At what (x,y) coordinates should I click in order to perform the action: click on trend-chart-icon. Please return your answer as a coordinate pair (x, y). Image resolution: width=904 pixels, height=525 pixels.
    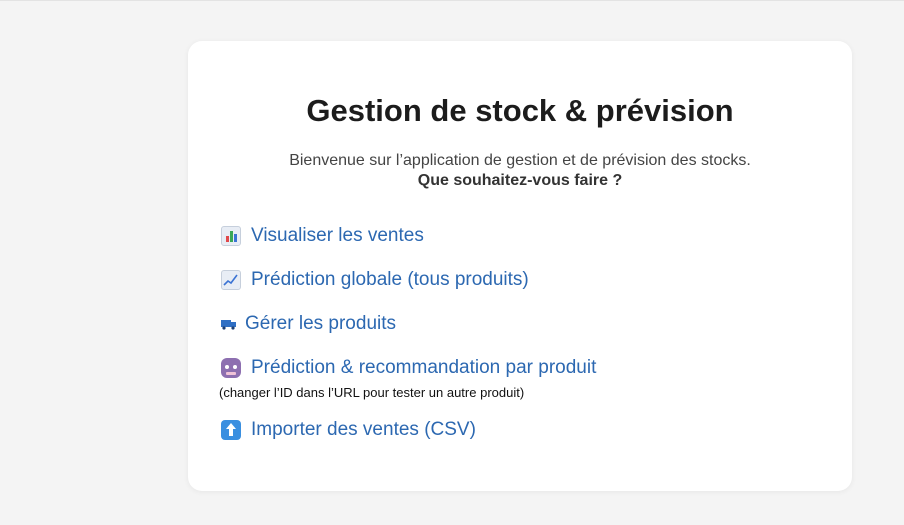
    Looking at the image, I should click on (231, 280).